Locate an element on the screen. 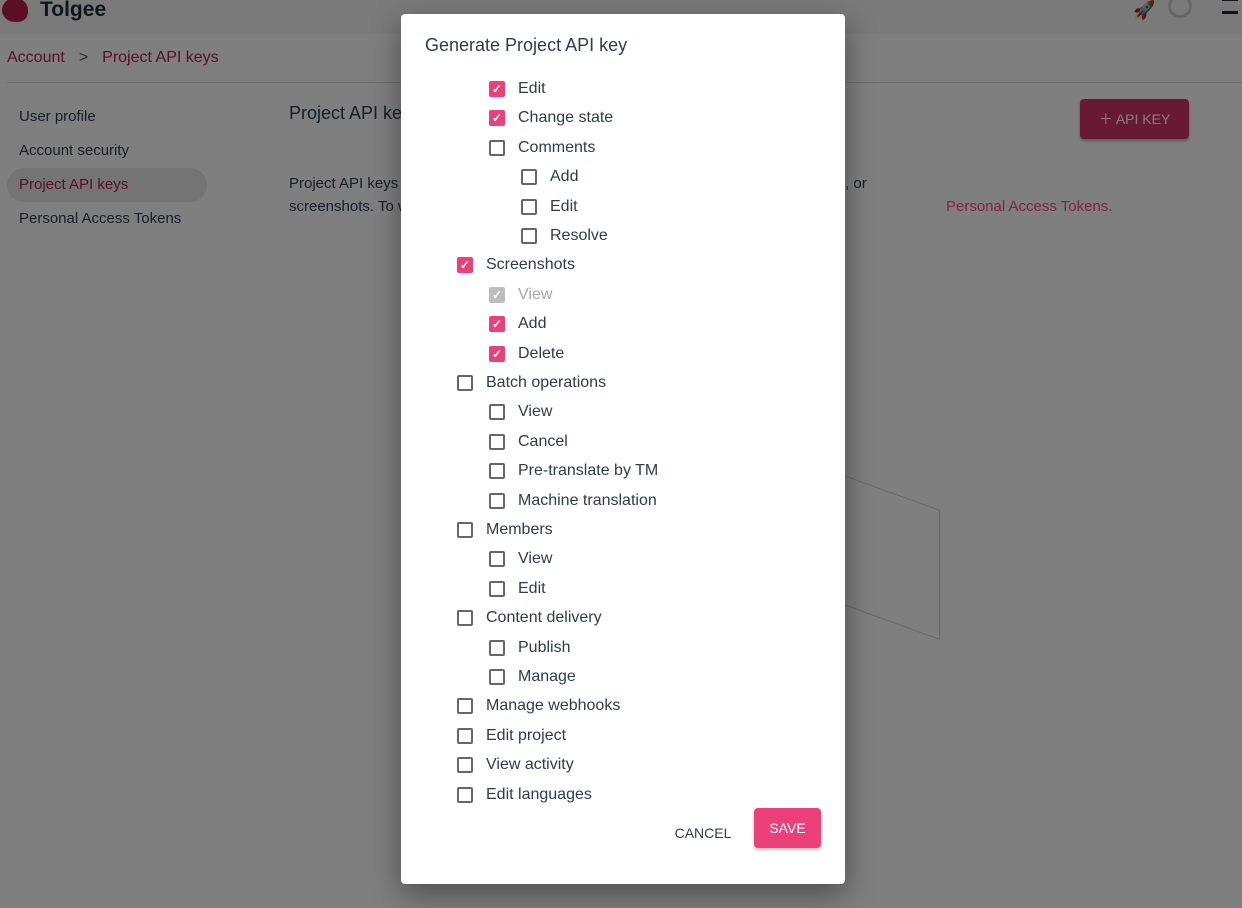 Image resolution: width=1242 pixels, height=908 pixels. permission-checkbox-row: ✓ Change state is located at coordinates (551, 118).